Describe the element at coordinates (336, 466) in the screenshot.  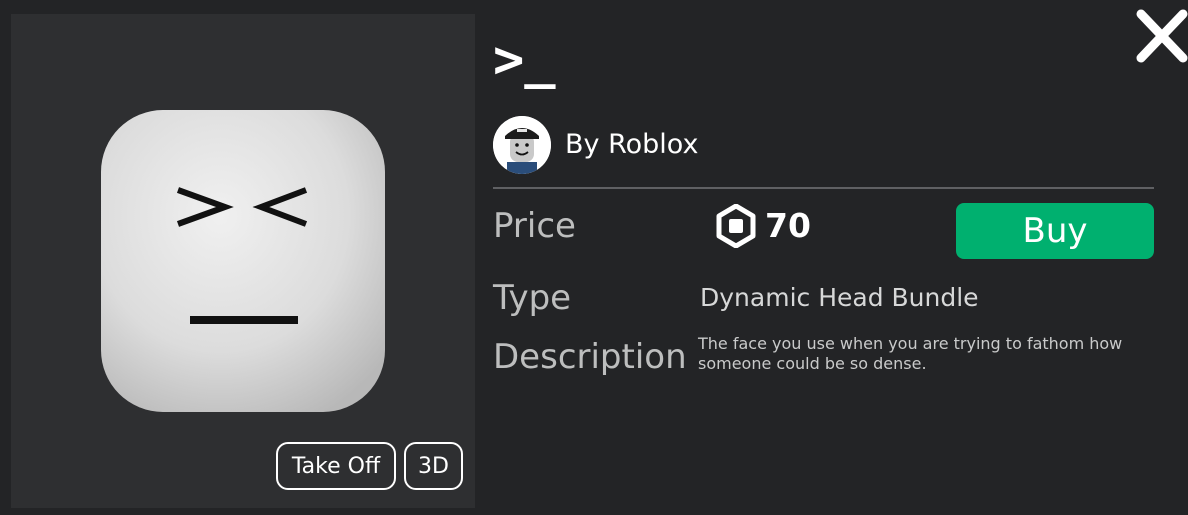
I see `take-off-button: Take Off` at that location.